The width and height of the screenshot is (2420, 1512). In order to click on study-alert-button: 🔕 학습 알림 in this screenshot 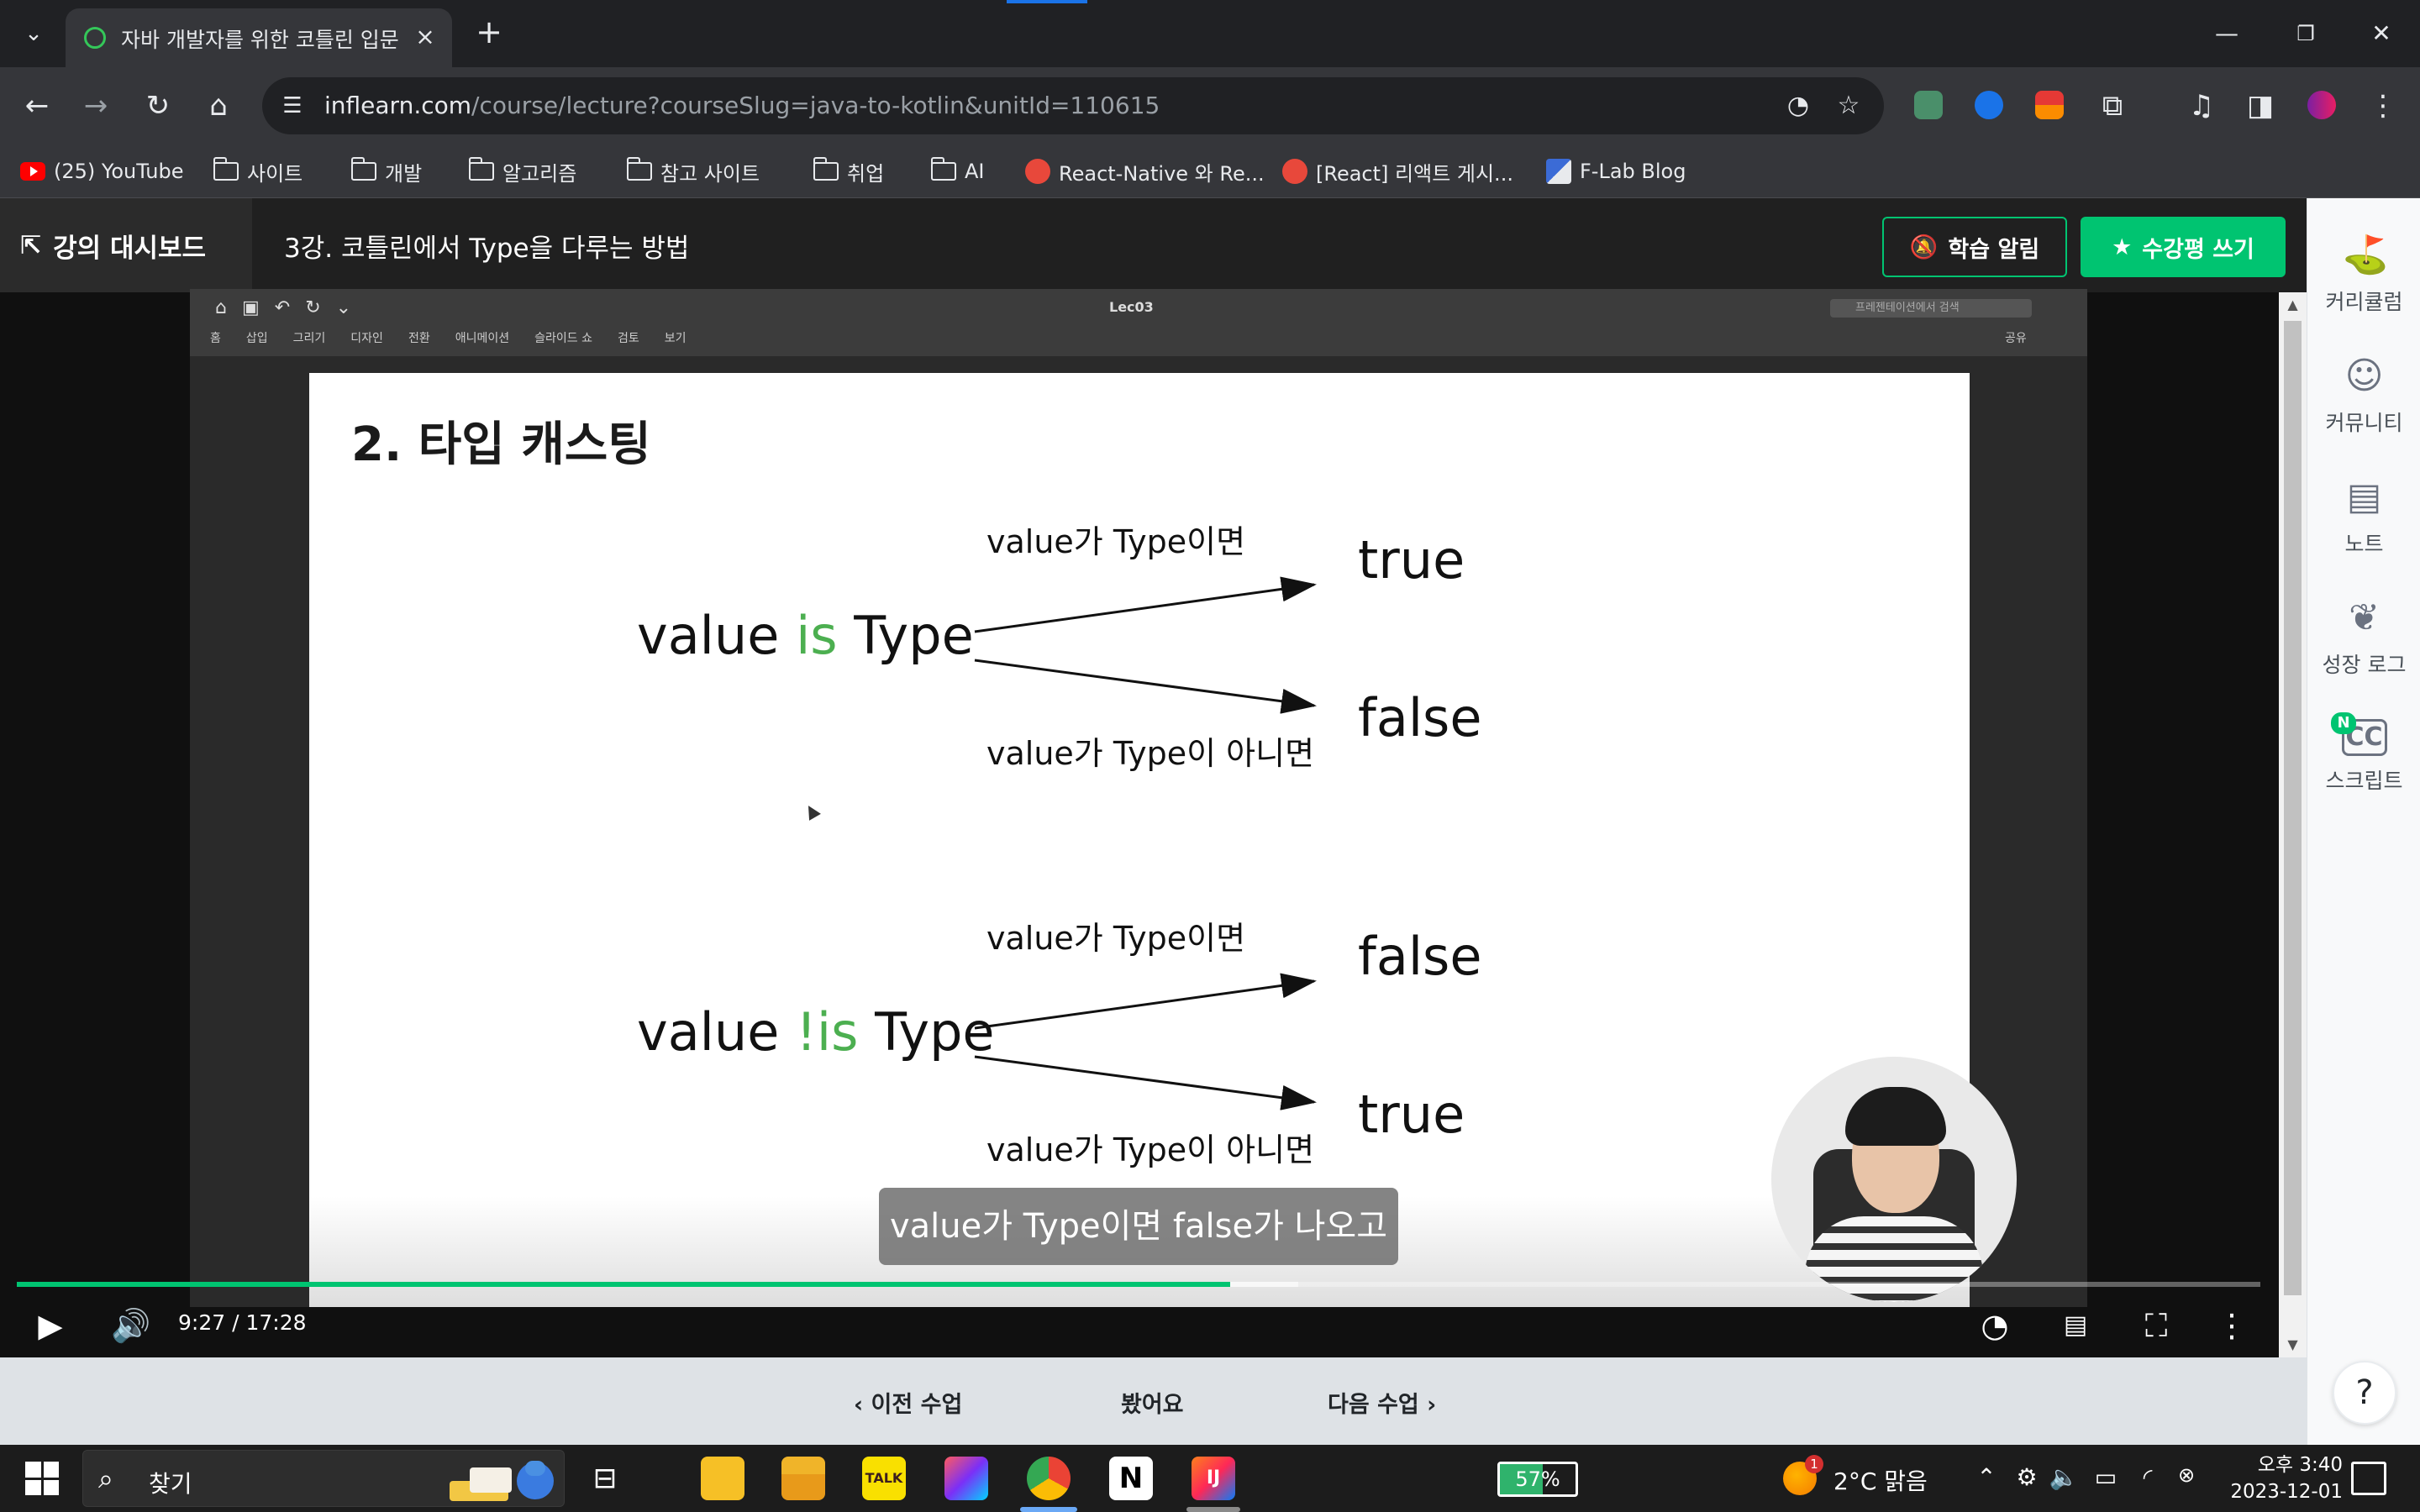, I will do `click(1975, 247)`.